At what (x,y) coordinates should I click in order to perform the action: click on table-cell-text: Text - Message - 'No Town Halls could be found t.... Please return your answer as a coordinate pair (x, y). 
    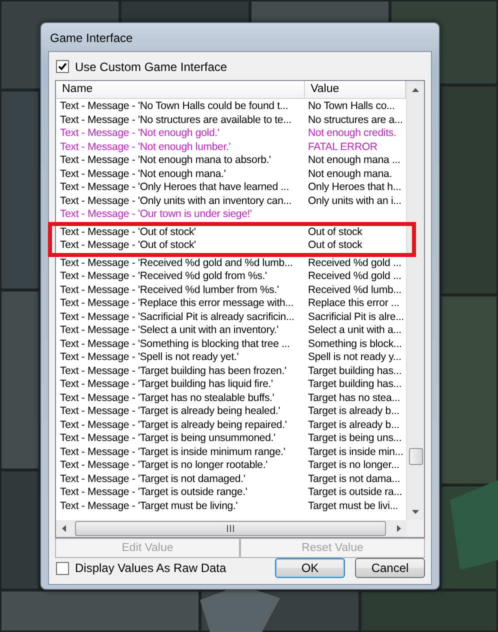
    Looking at the image, I should click on (174, 107).